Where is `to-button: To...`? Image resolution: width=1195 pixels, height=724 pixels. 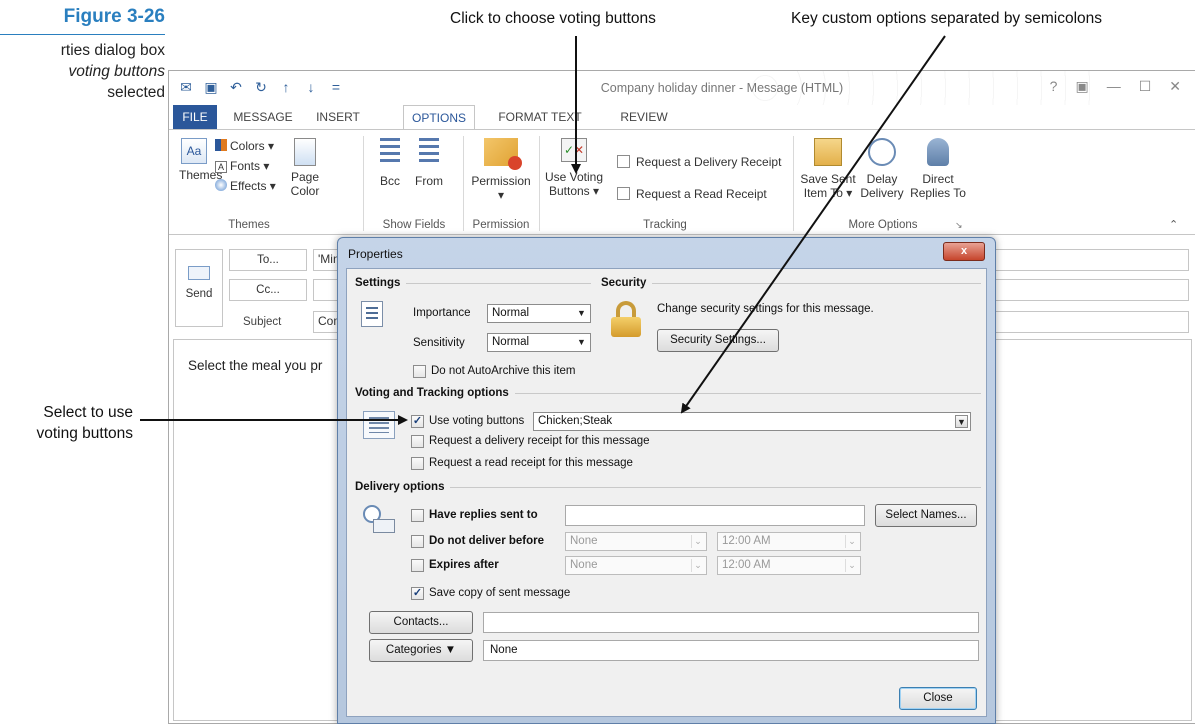 to-button: To... is located at coordinates (268, 260).